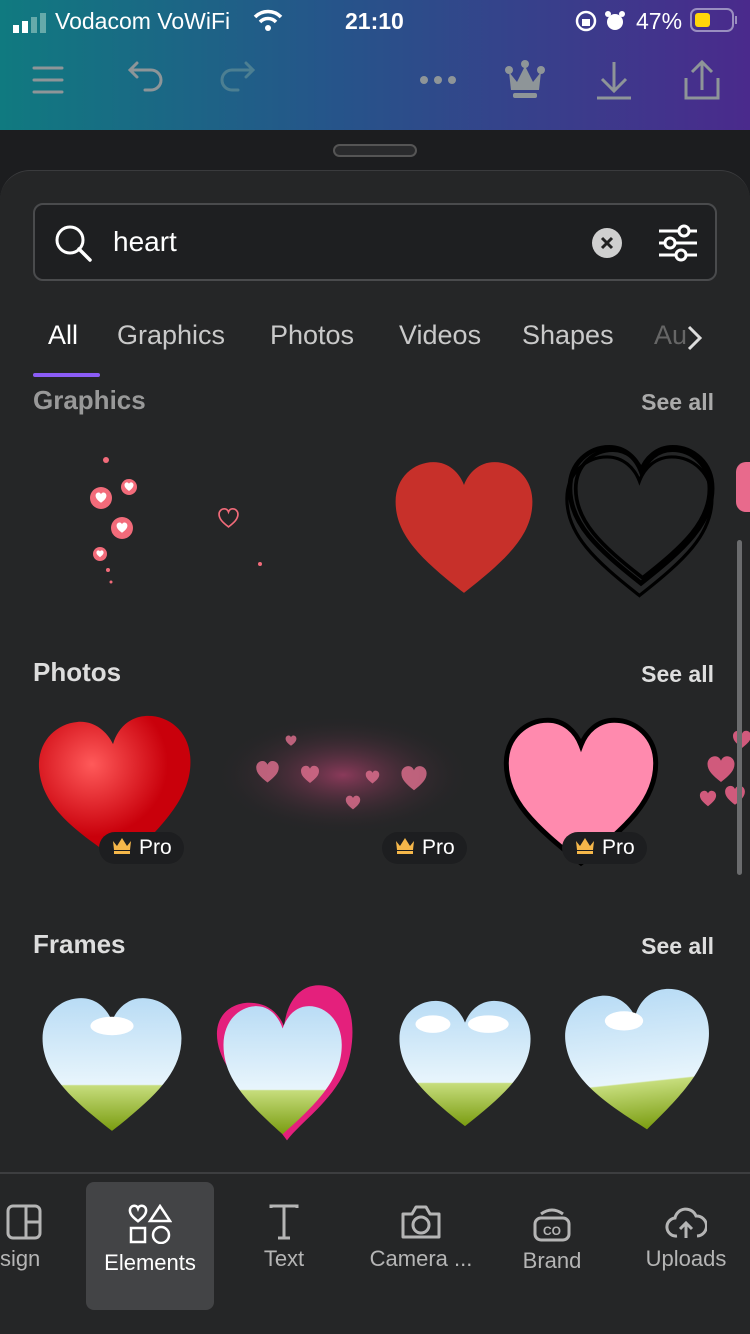 The width and height of the screenshot is (750, 1334). Describe the element at coordinates (145, 80) in the screenshot. I see `undo-icon` at that location.